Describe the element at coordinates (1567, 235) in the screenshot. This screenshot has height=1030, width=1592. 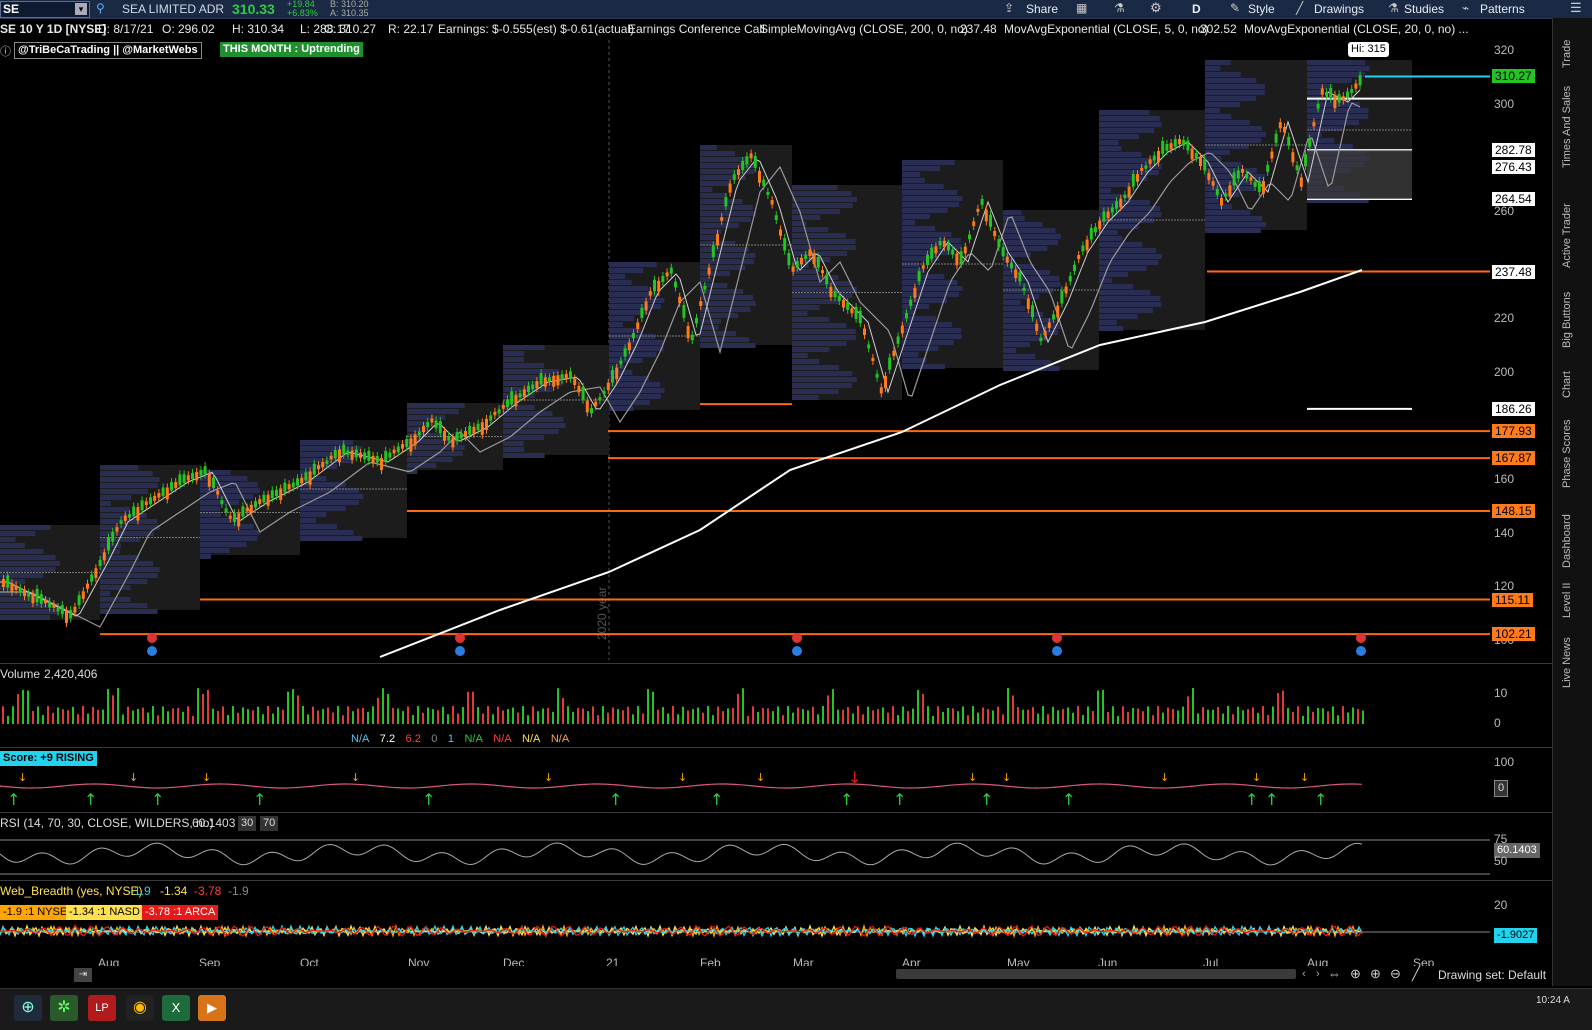
I see `right-tab: Active Trader` at that location.